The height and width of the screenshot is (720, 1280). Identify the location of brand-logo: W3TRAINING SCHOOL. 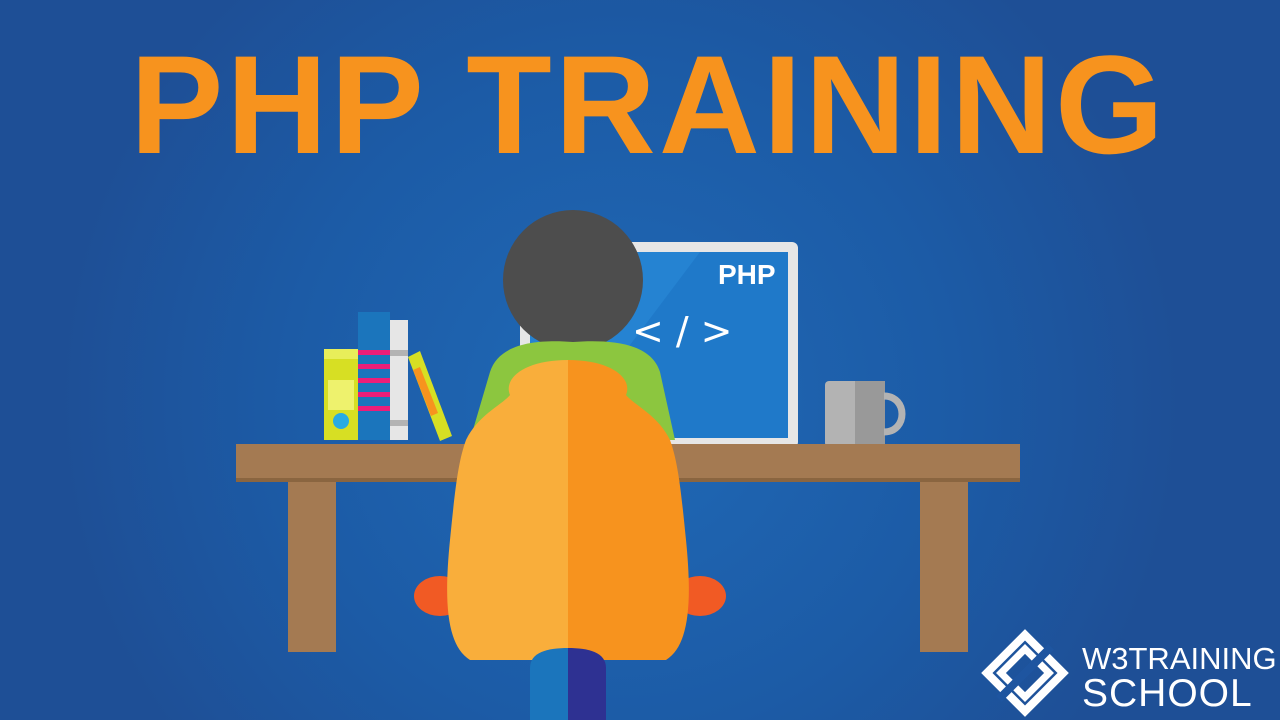
(1127, 671).